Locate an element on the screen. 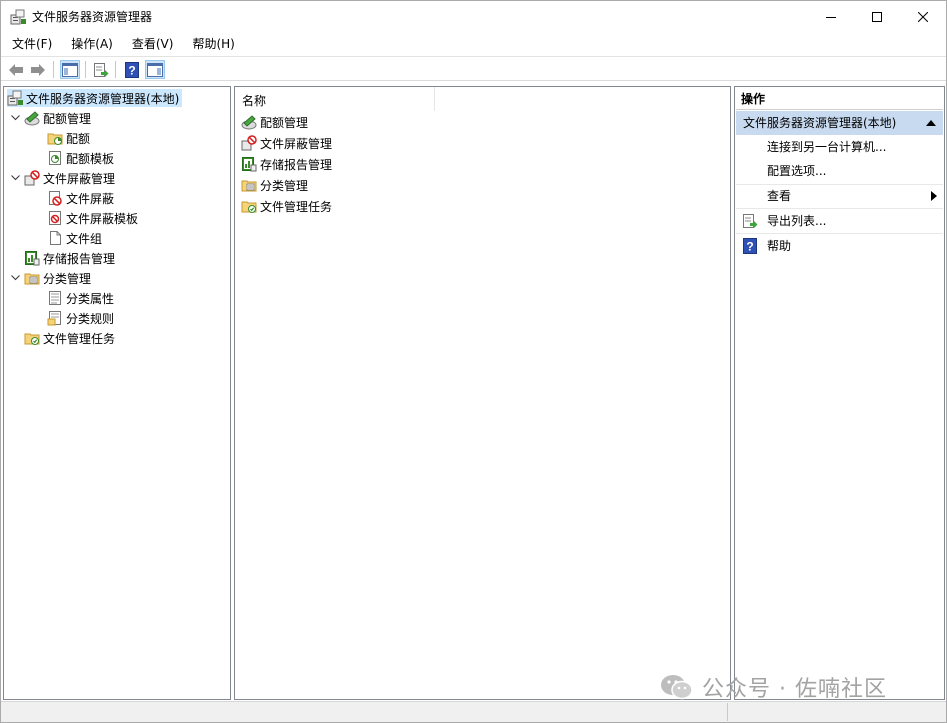 This screenshot has width=947, height=723. console-tree-icon is located at coordinates (70, 69).